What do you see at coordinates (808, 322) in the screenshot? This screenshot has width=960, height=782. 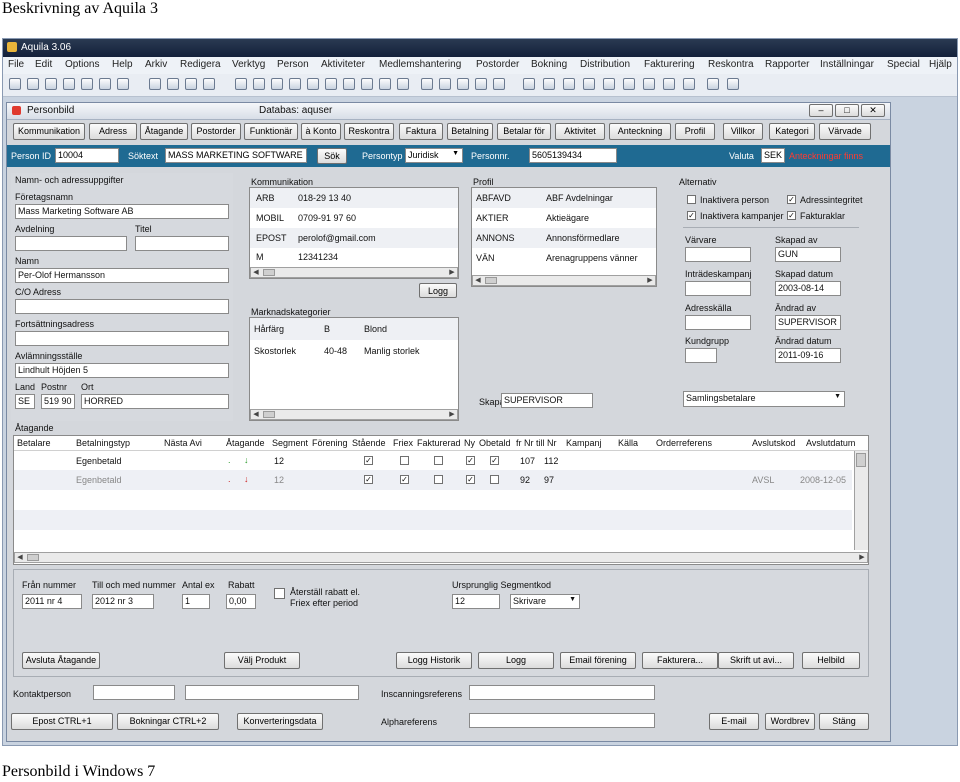 I see `andrad-av-field: SUPERVISOR` at bounding box center [808, 322].